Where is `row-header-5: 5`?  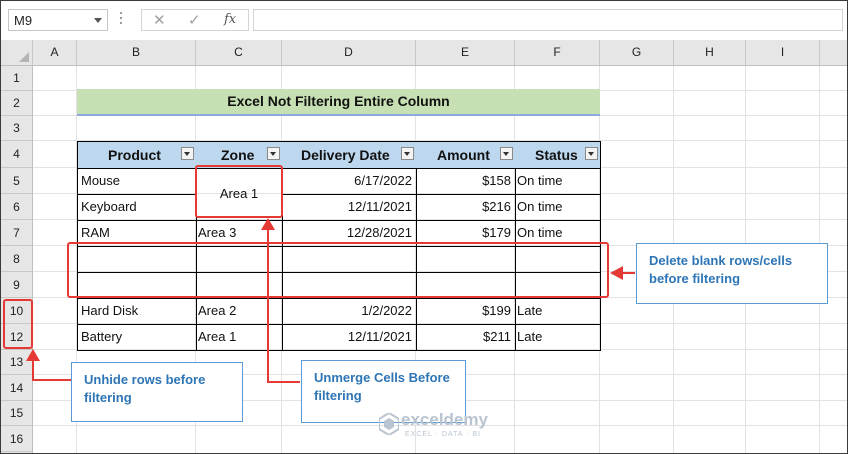
row-header-5: 5 is located at coordinates (16, 181).